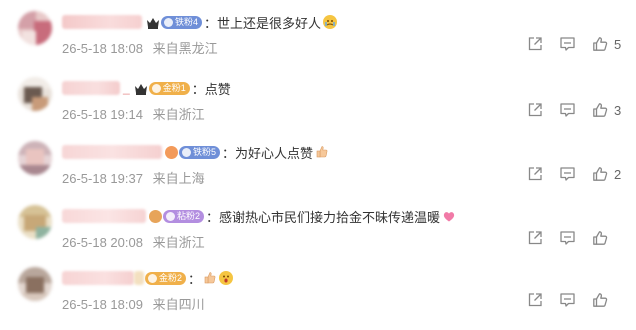 The height and width of the screenshot is (330, 636). I want to click on comment-header: _ 金粉1 ：点赞, so click(146, 88).